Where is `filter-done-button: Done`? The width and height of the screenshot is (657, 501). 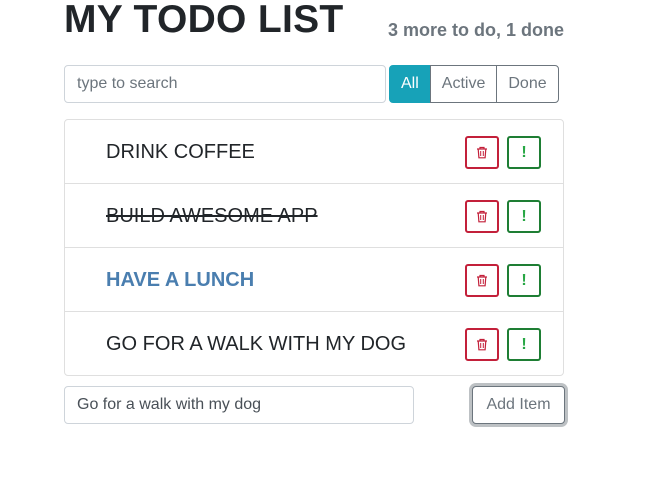
filter-done-button: Done is located at coordinates (527, 84).